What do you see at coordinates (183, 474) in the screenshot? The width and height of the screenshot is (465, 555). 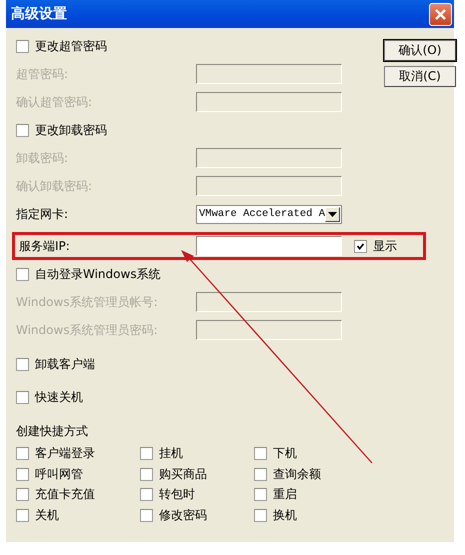 I see `checkbox-label: 购买商品` at bounding box center [183, 474].